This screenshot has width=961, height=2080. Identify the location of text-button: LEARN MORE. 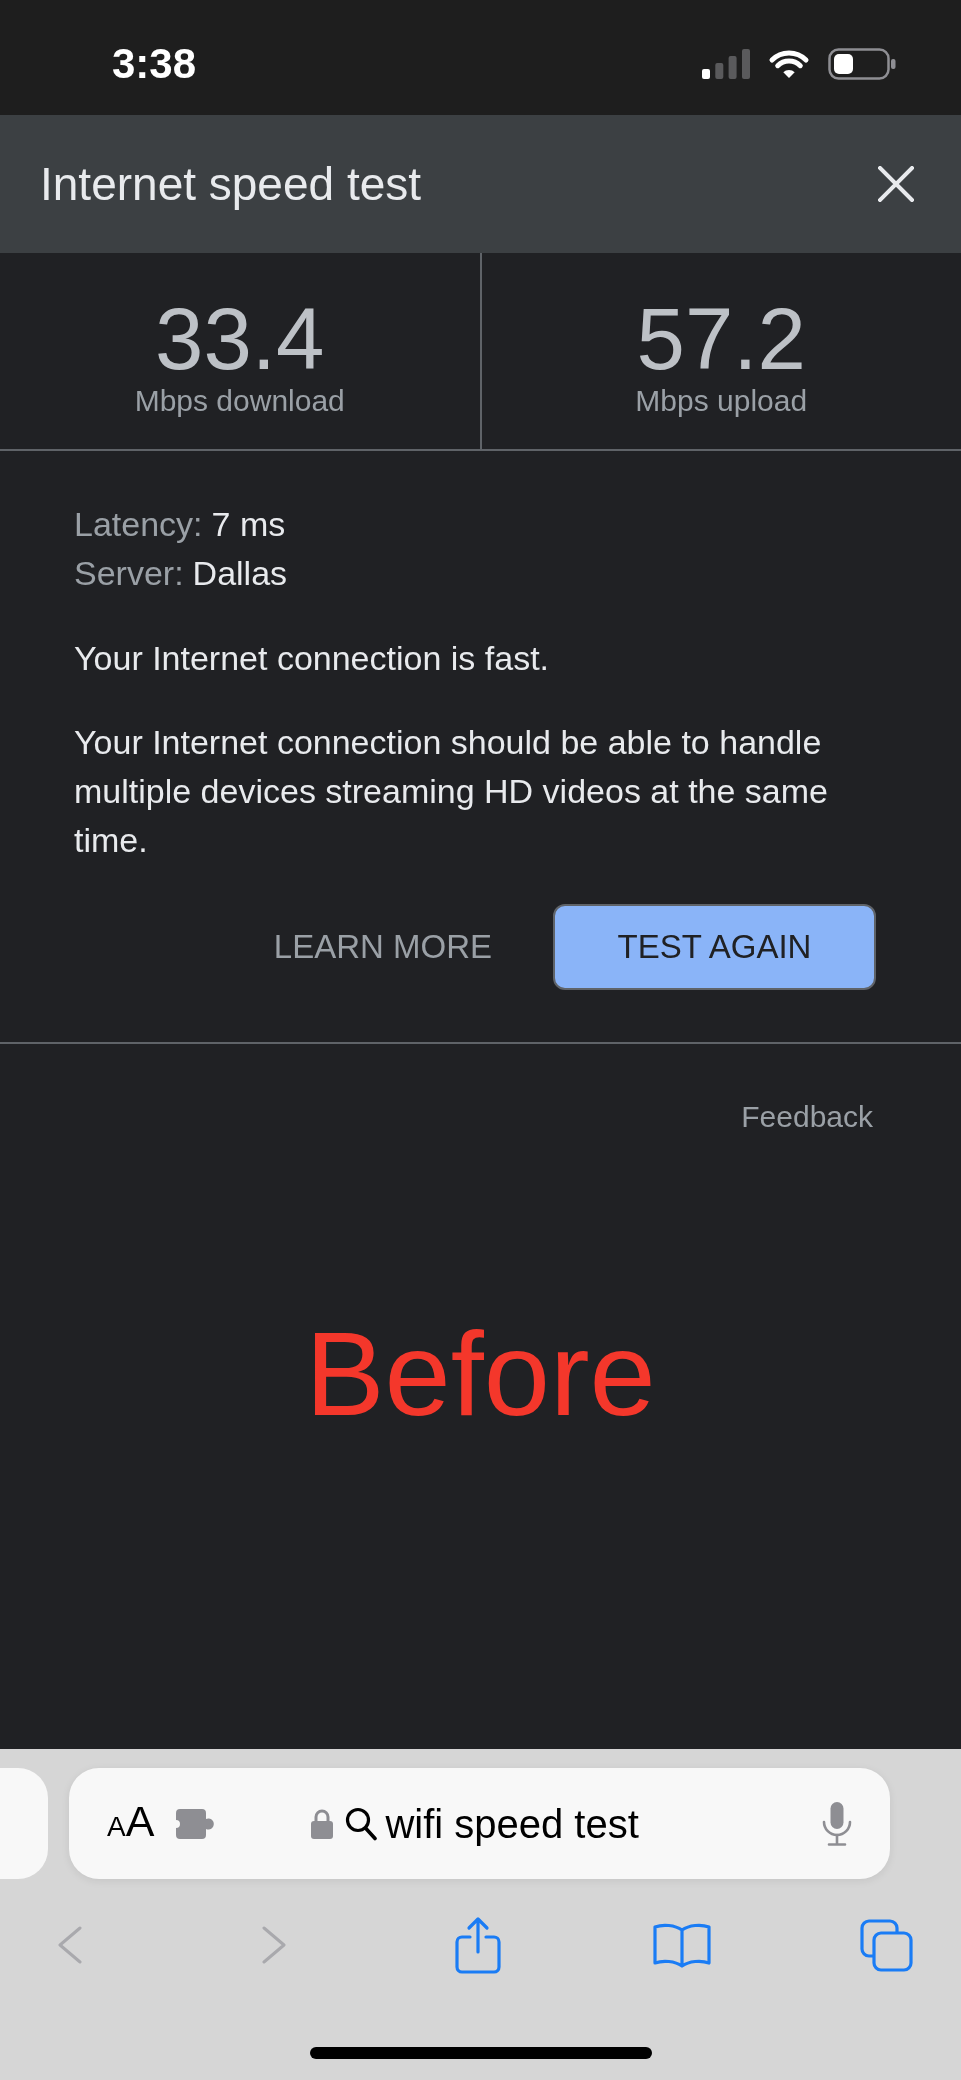
(382, 947).